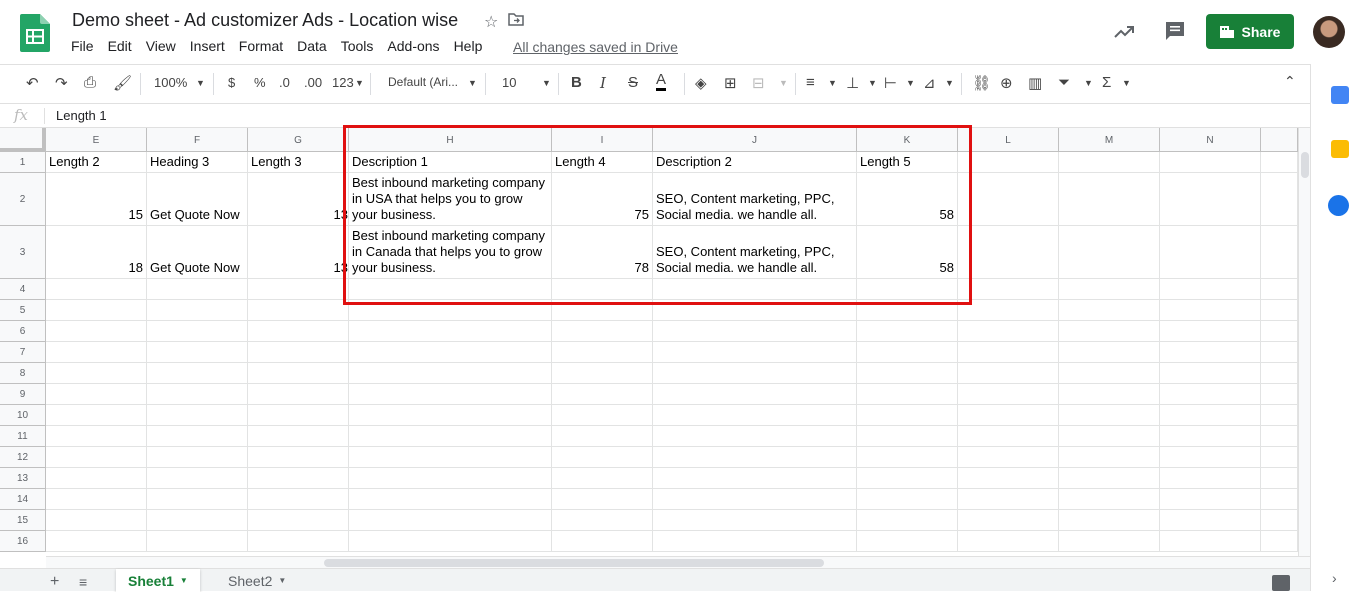 This screenshot has width=1349, height=592. What do you see at coordinates (1250, 31) in the screenshot?
I see `share-button: Share` at bounding box center [1250, 31].